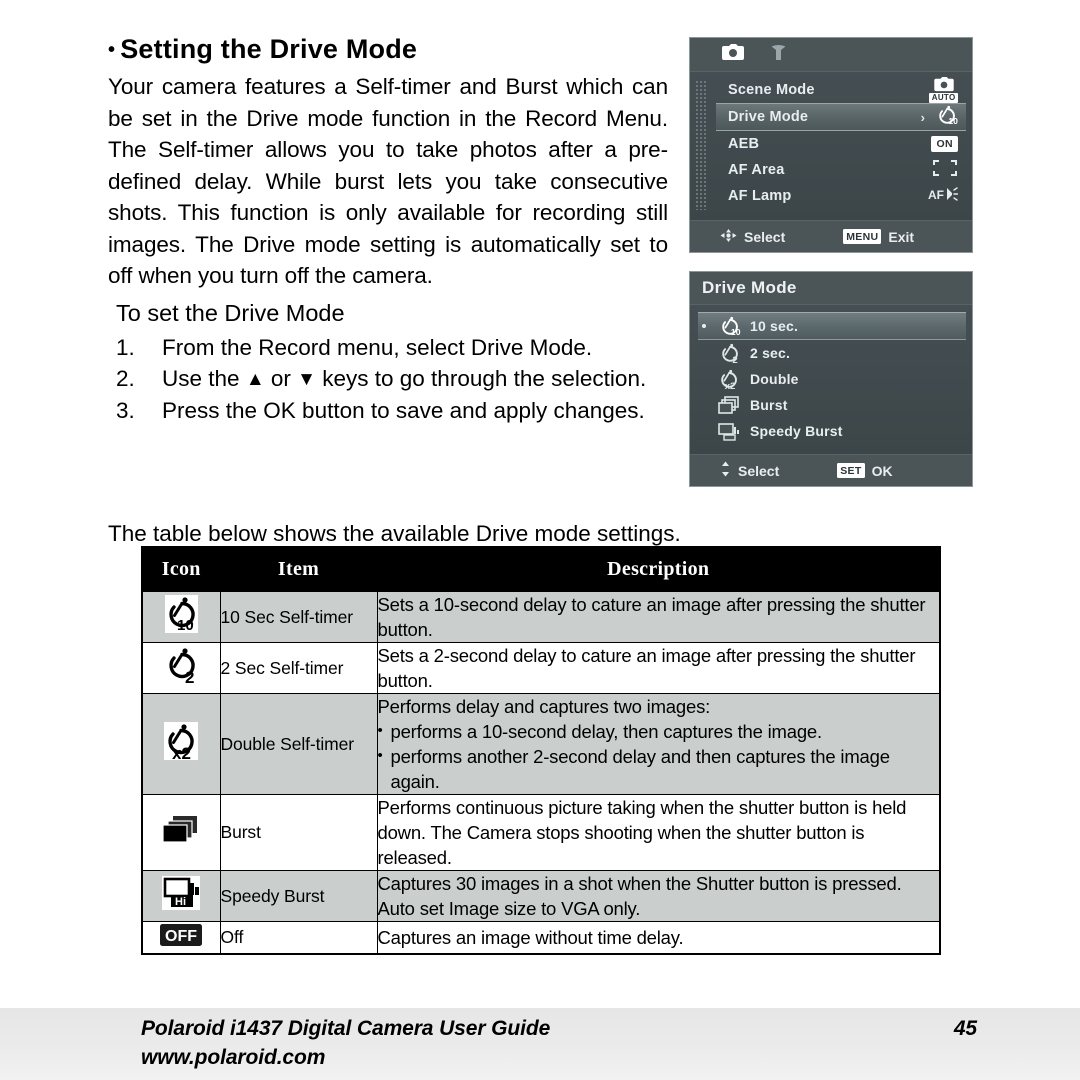 This screenshot has height=1080, width=1080. I want to click on lcd-hint-bar: Select SET OK, so click(831, 470).